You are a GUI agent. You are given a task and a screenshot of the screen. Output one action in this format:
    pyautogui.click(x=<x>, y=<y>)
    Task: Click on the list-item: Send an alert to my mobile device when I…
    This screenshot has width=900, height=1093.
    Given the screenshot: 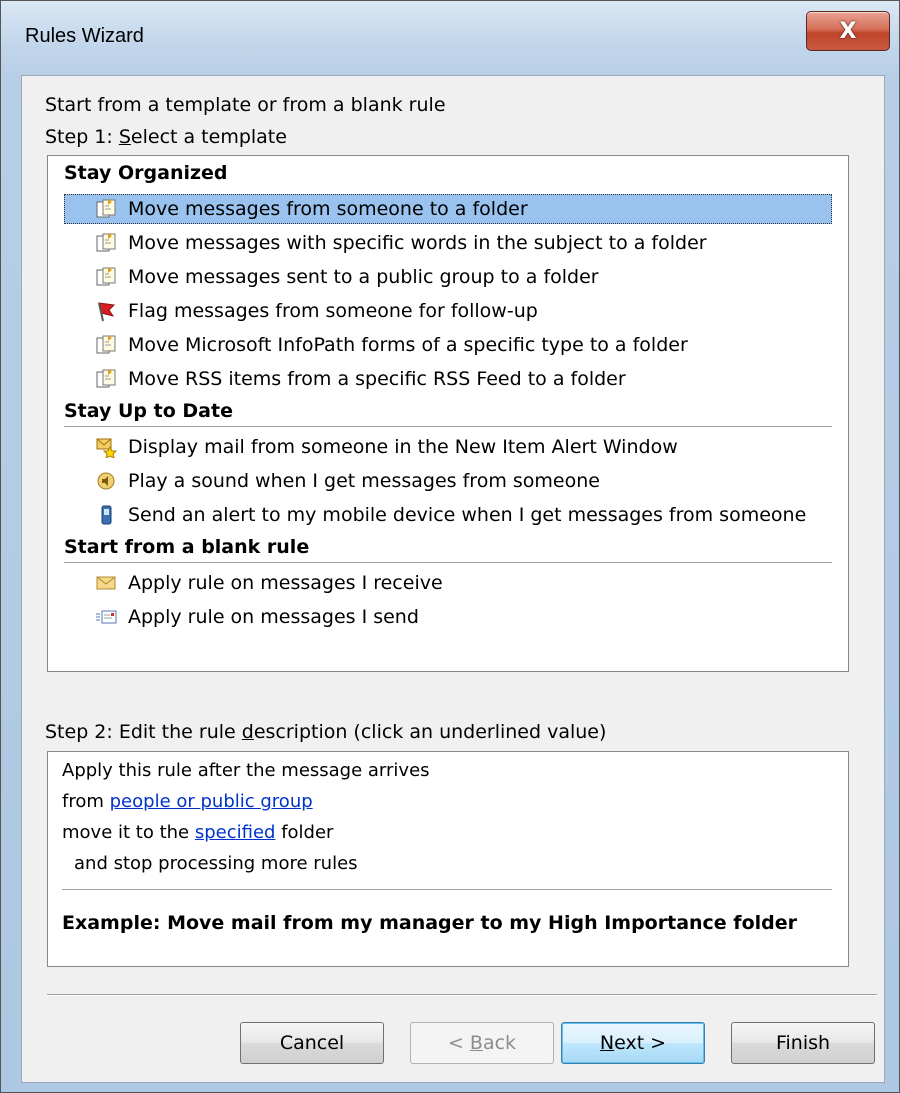 What is the action you would take?
    pyautogui.click(x=448, y=515)
    